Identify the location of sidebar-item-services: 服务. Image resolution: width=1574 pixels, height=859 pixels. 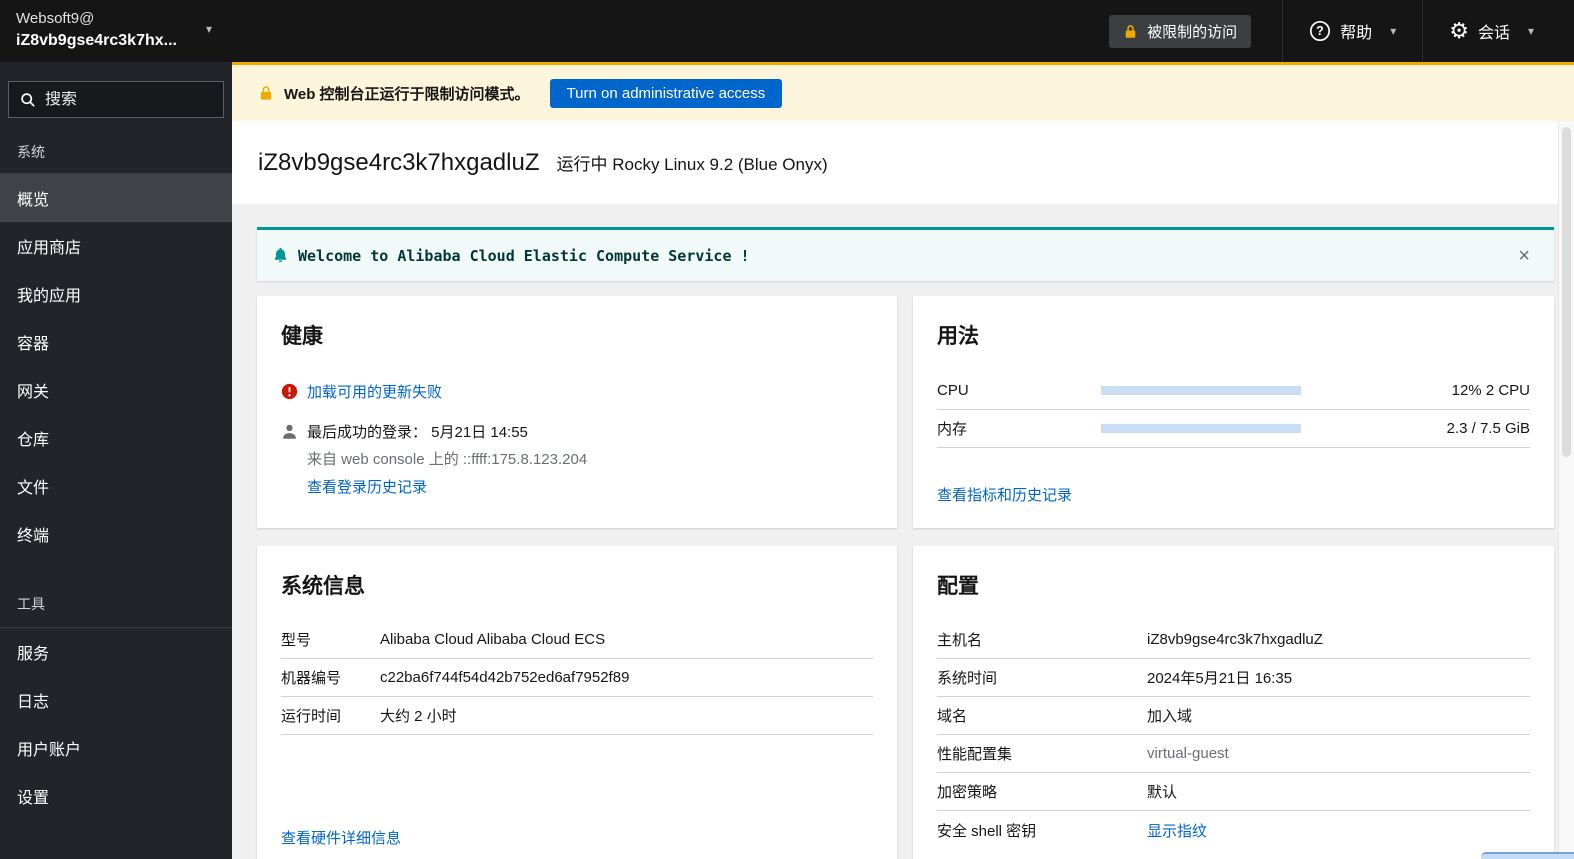
(116, 652).